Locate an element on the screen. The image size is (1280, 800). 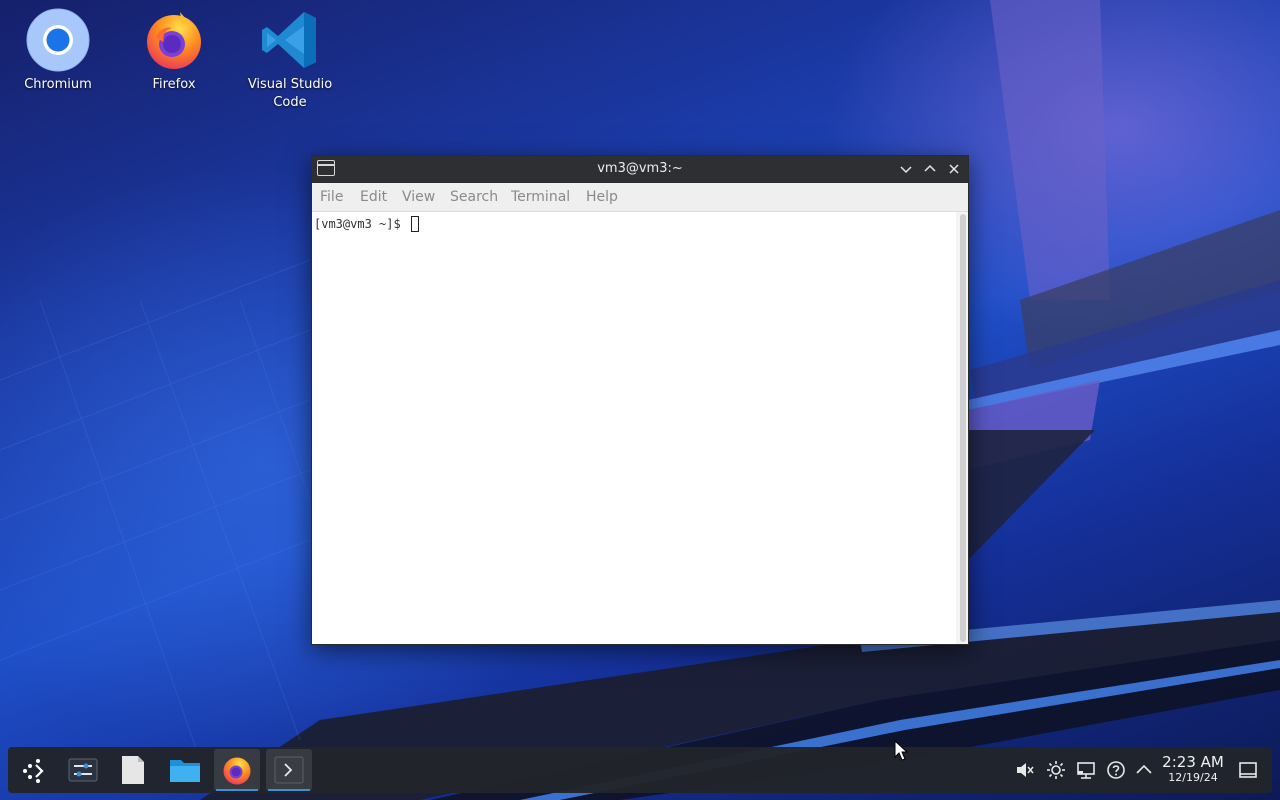
window-titlebar: vm3@vm3:~ is located at coordinates (640, 169).